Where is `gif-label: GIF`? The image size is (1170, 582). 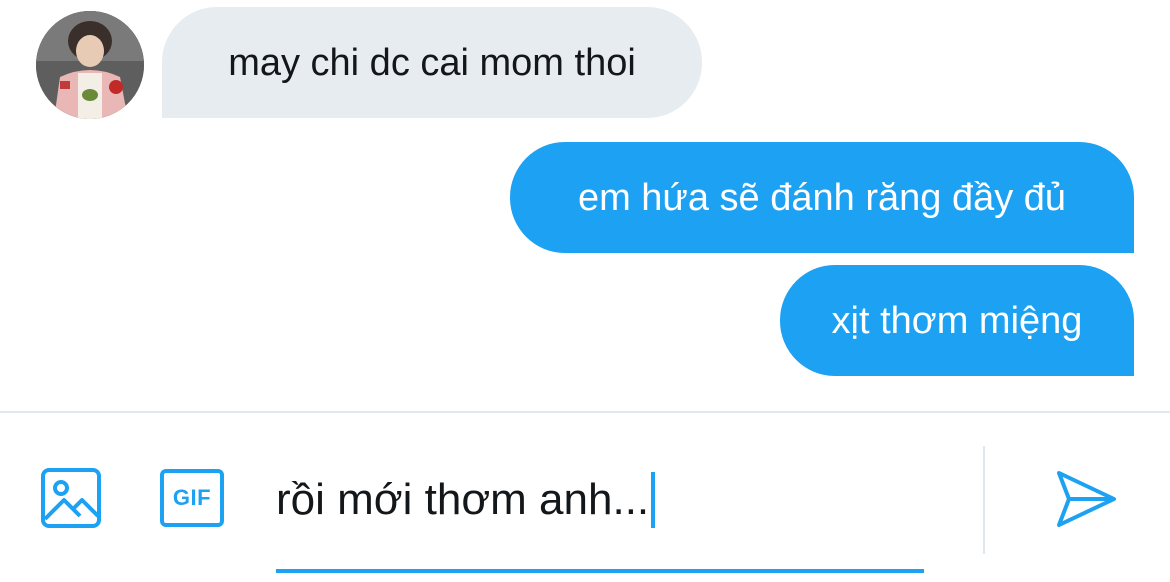
gif-label: GIF is located at coordinates (192, 497).